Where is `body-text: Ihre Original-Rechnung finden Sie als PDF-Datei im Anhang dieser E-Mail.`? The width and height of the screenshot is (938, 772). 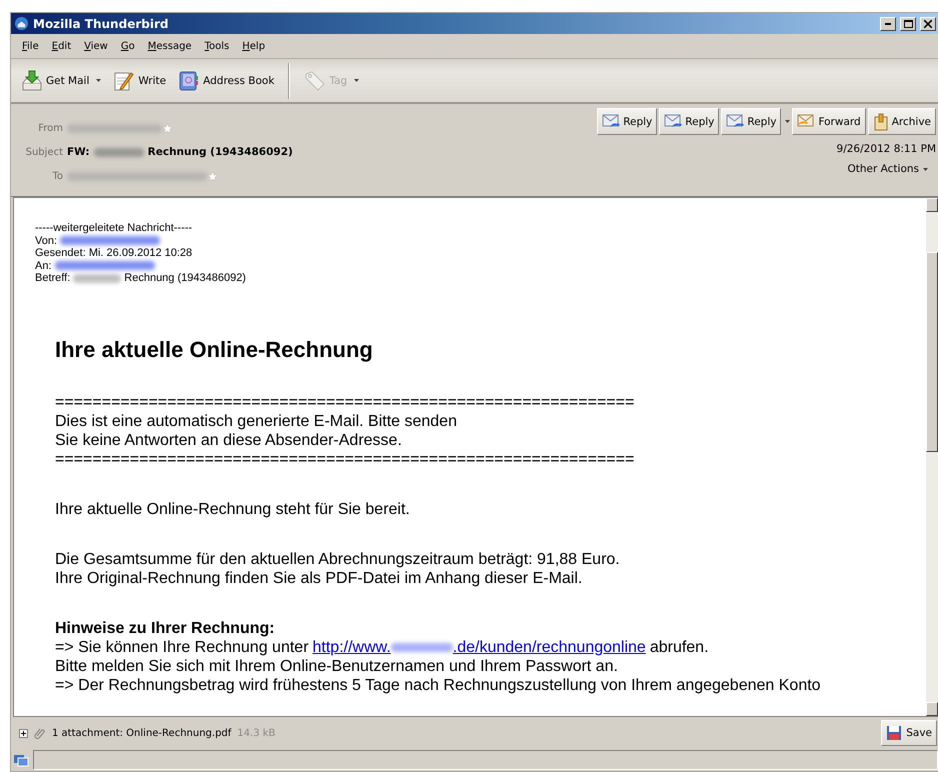 body-text: Ihre Original-Rechnung finden Sie als PDF-Datei im Anhang dieser E-Mail. is located at coordinates (319, 578).